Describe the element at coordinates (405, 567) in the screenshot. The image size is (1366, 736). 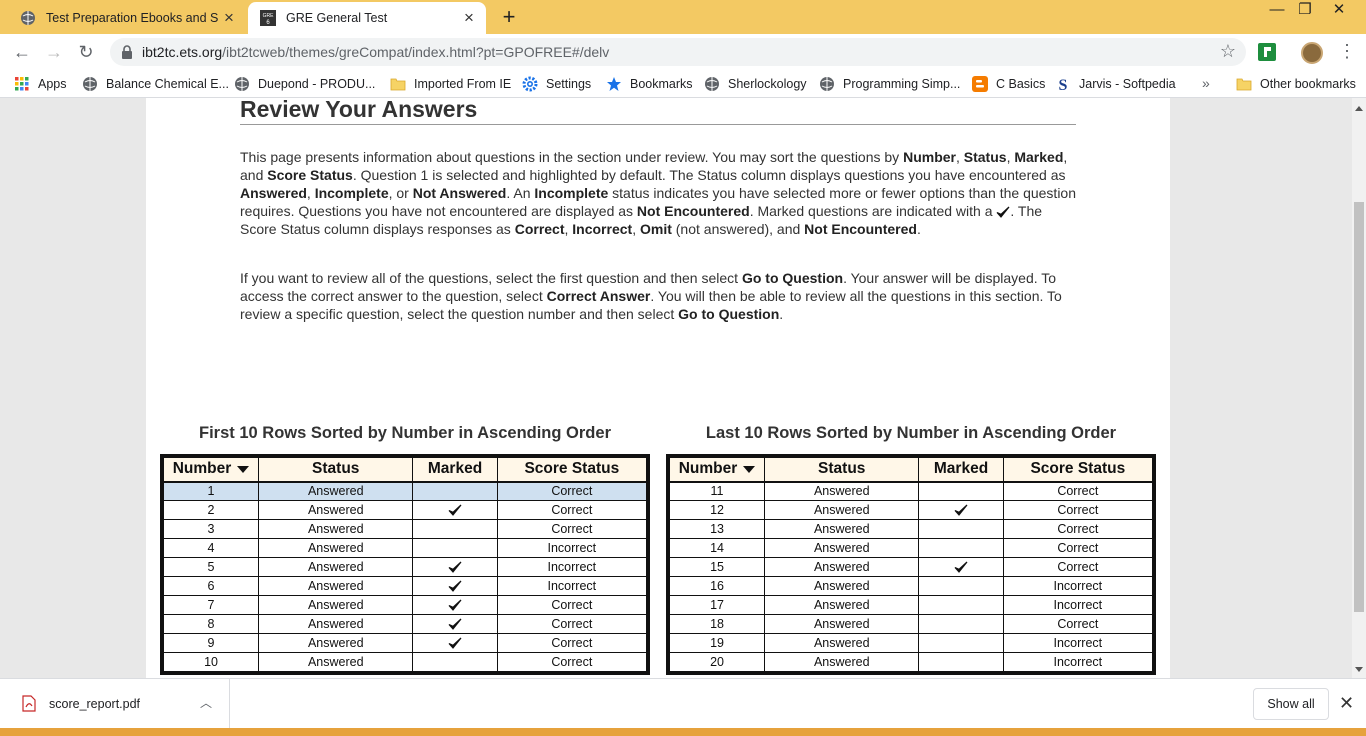
I see `table-row: 5 Answered Incorrect` at that location.